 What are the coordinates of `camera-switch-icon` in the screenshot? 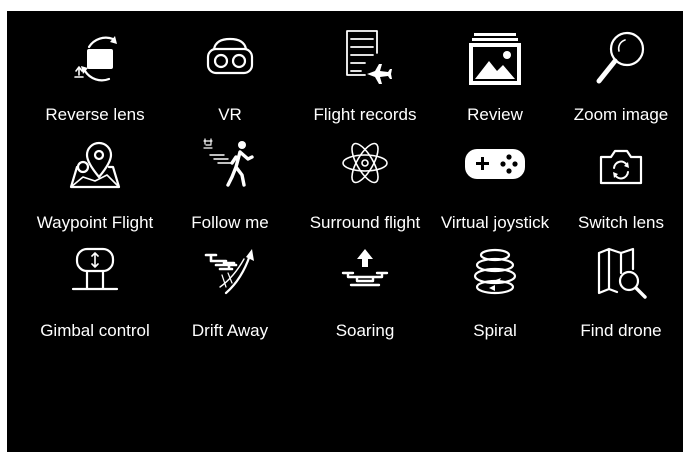 It's located at (621, 167).